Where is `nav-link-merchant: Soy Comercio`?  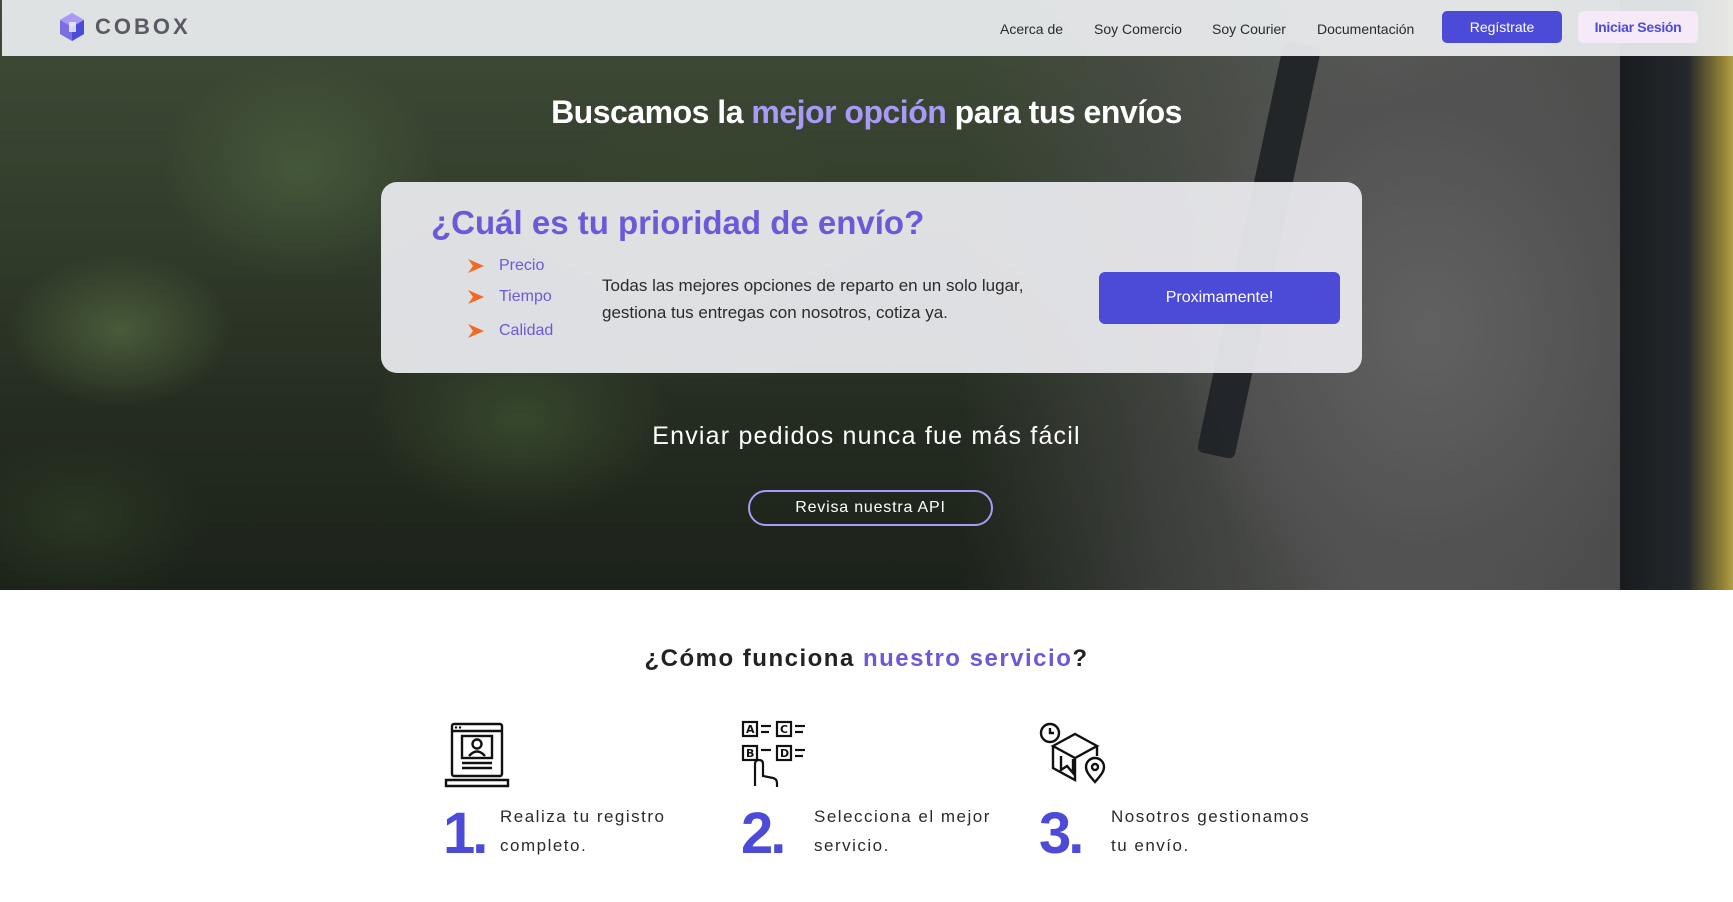 nav-link-merchant: Soy Comercio is located at coordinates (1138, 29).